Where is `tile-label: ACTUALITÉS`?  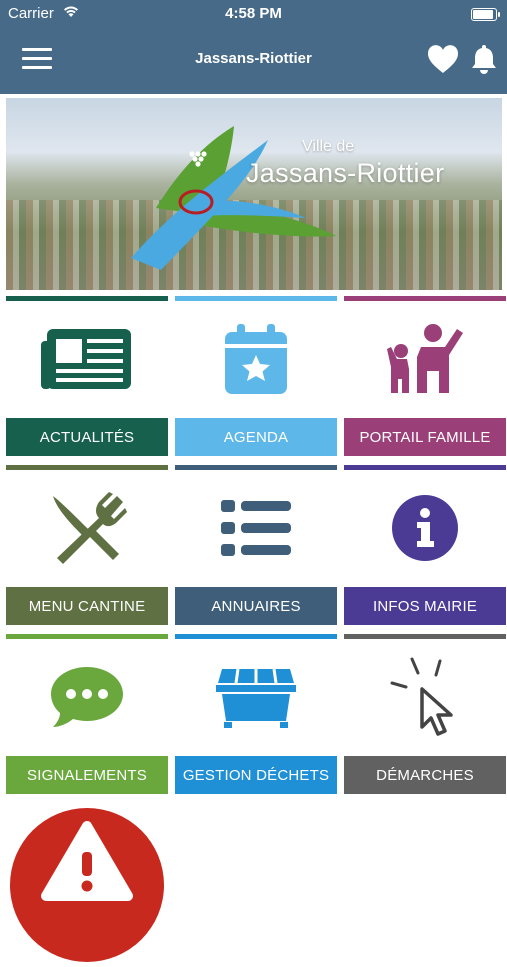 tile-label: ACTUALITÉS is located at coordinates (87, 437).